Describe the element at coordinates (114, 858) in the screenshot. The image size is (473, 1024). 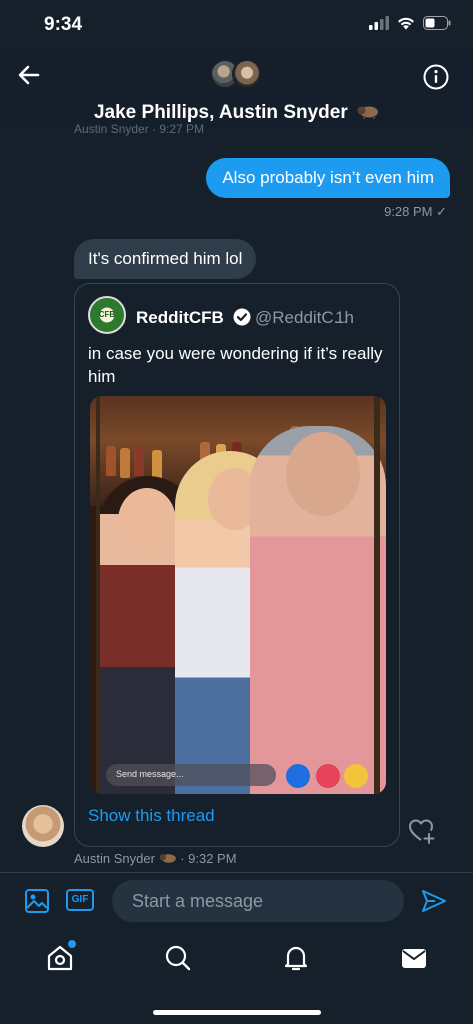
I see `incoming-sender-name: Austin Snyder` at that location.